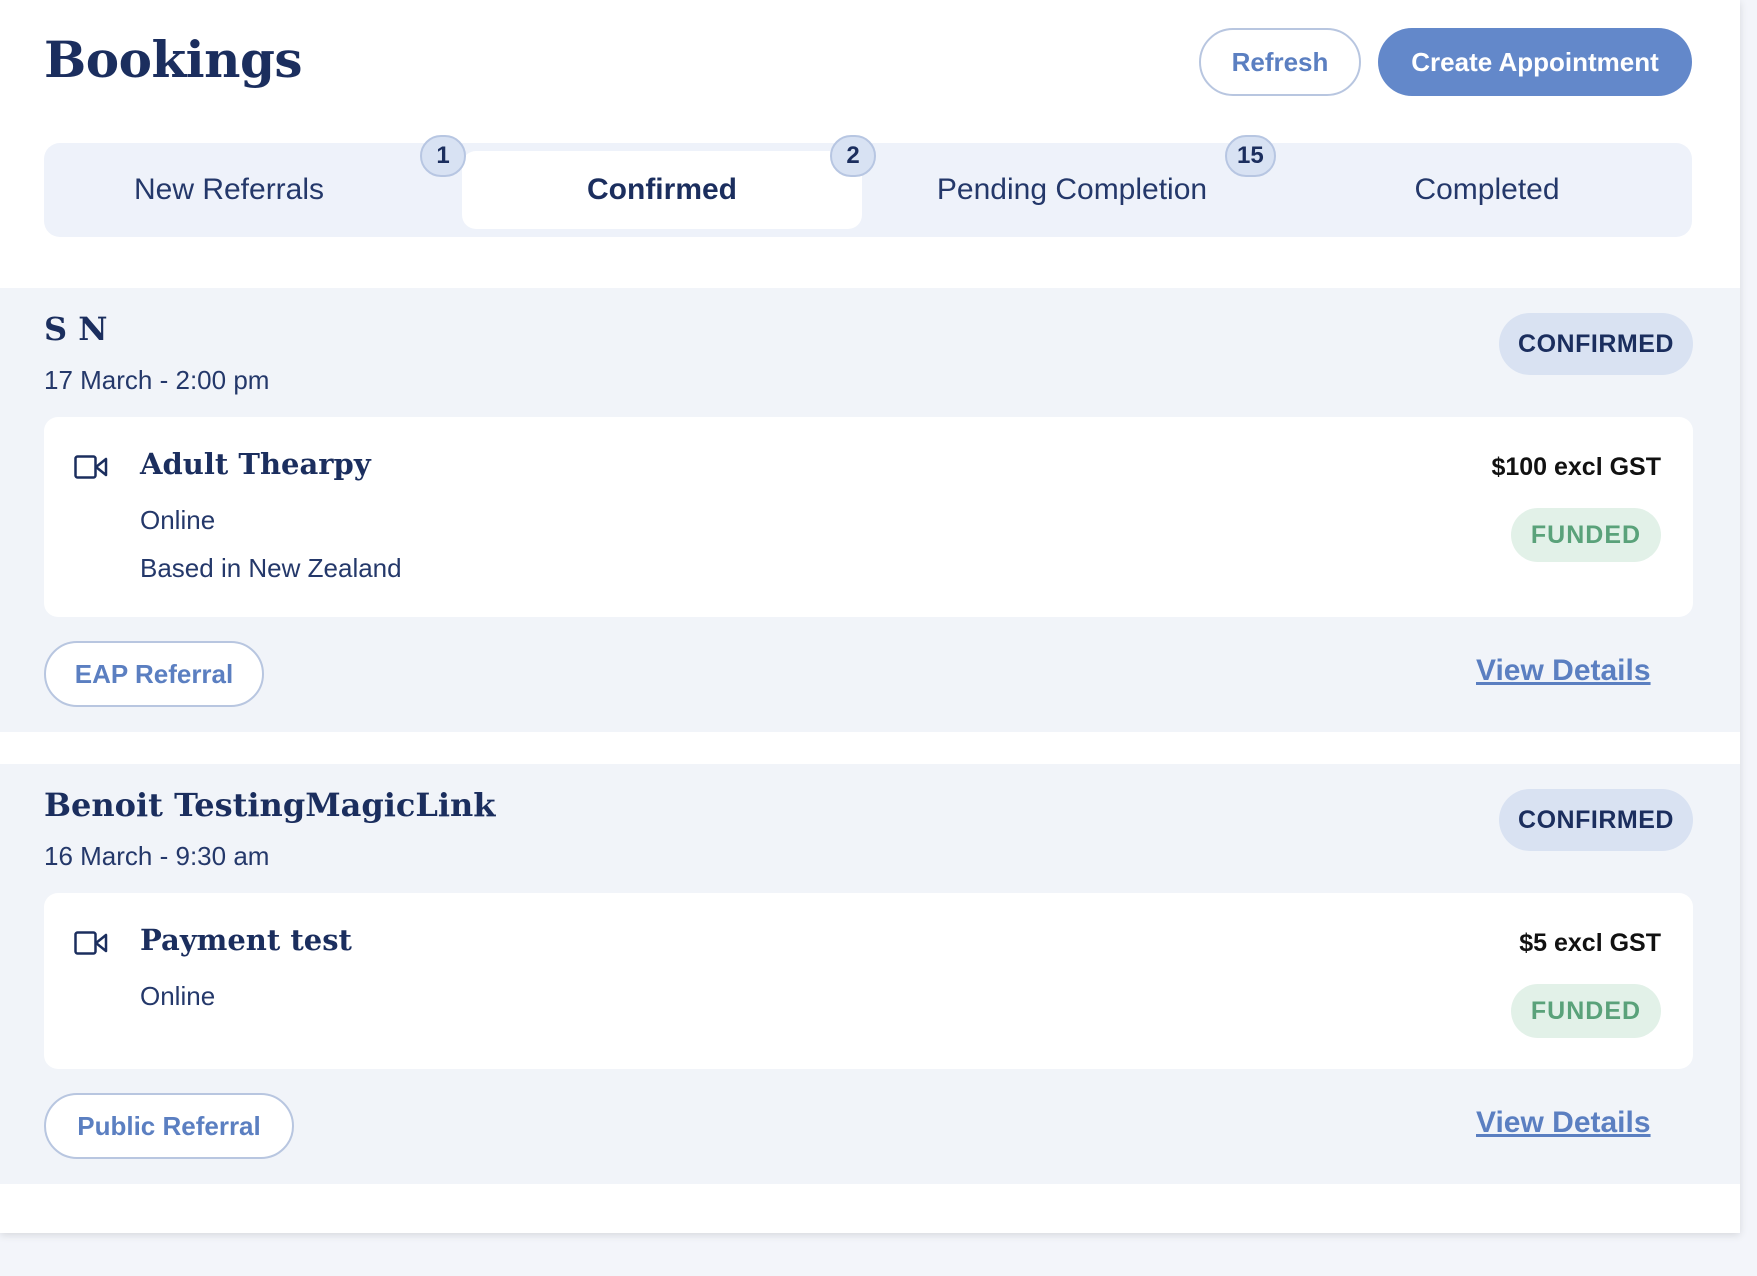  Describe the element at coordinates (1250, 156) in the screenshot. I see `tab-count-badge: 15` at that location.